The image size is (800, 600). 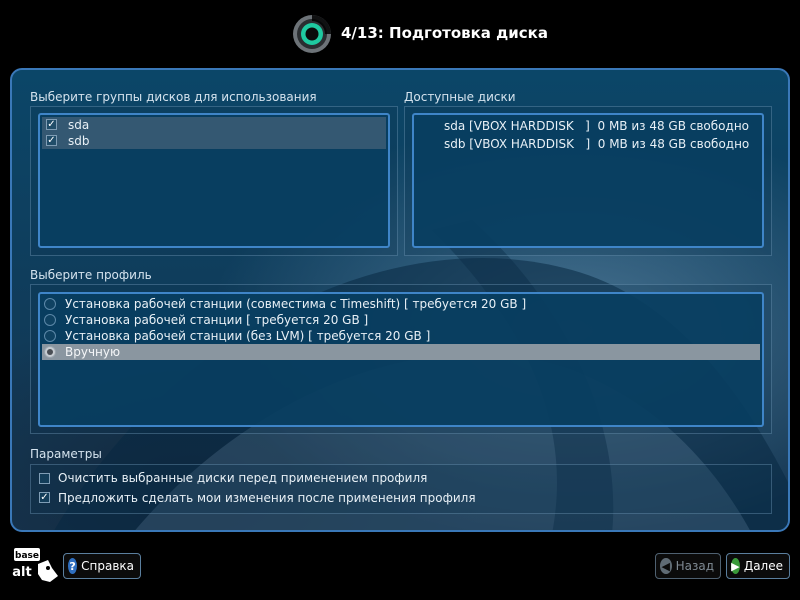 I want to click on clear-disks-checkbox, so click(x=44, y=478).